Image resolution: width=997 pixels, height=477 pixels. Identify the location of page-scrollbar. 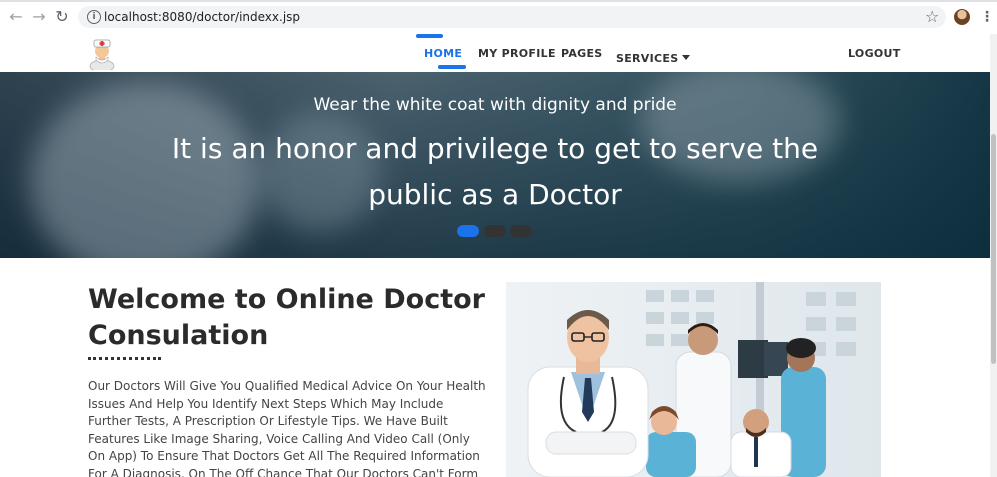
(993, 255).